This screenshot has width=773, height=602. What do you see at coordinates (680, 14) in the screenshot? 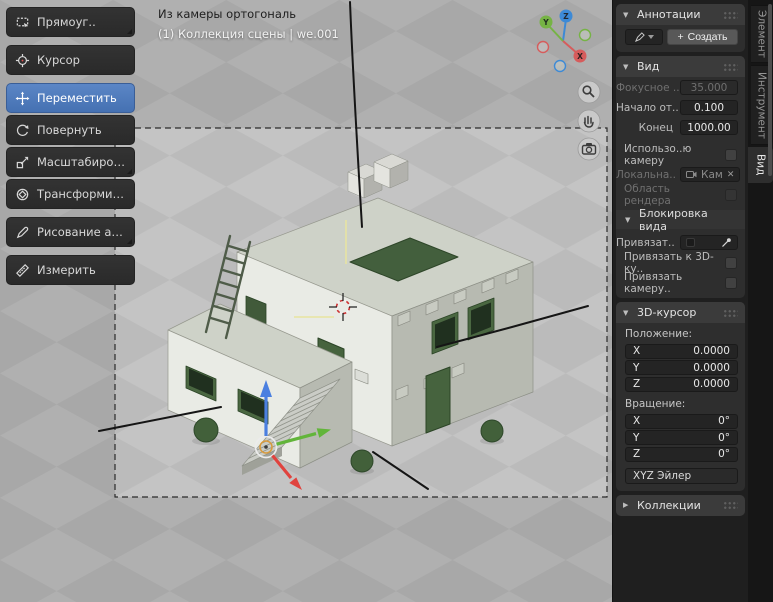
I see `annotations-panel-header: ▼ Аннотации` at bounding box center [680, 14].